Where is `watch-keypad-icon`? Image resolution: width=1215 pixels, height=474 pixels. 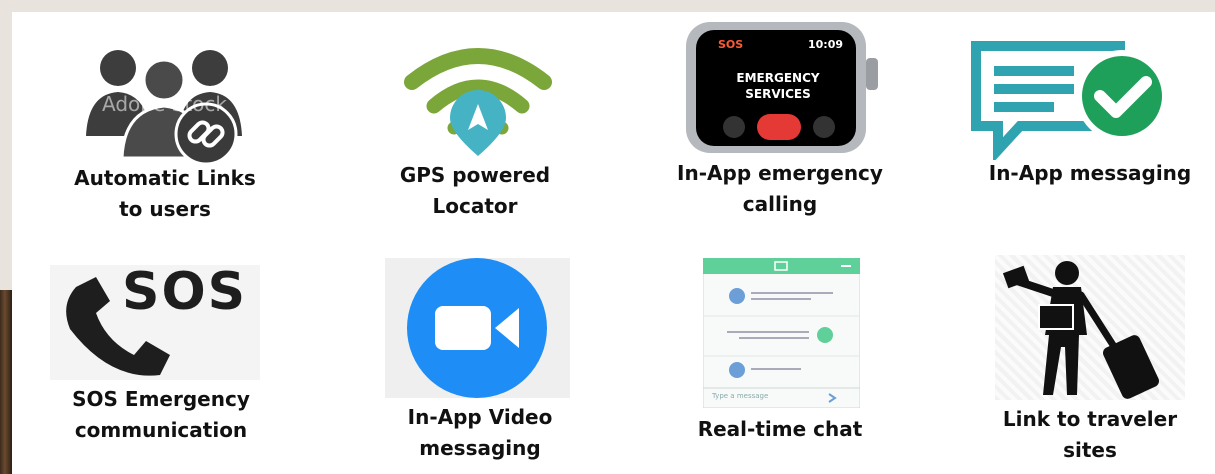
watch-keypad-icon is located at coordinates (824, 127).